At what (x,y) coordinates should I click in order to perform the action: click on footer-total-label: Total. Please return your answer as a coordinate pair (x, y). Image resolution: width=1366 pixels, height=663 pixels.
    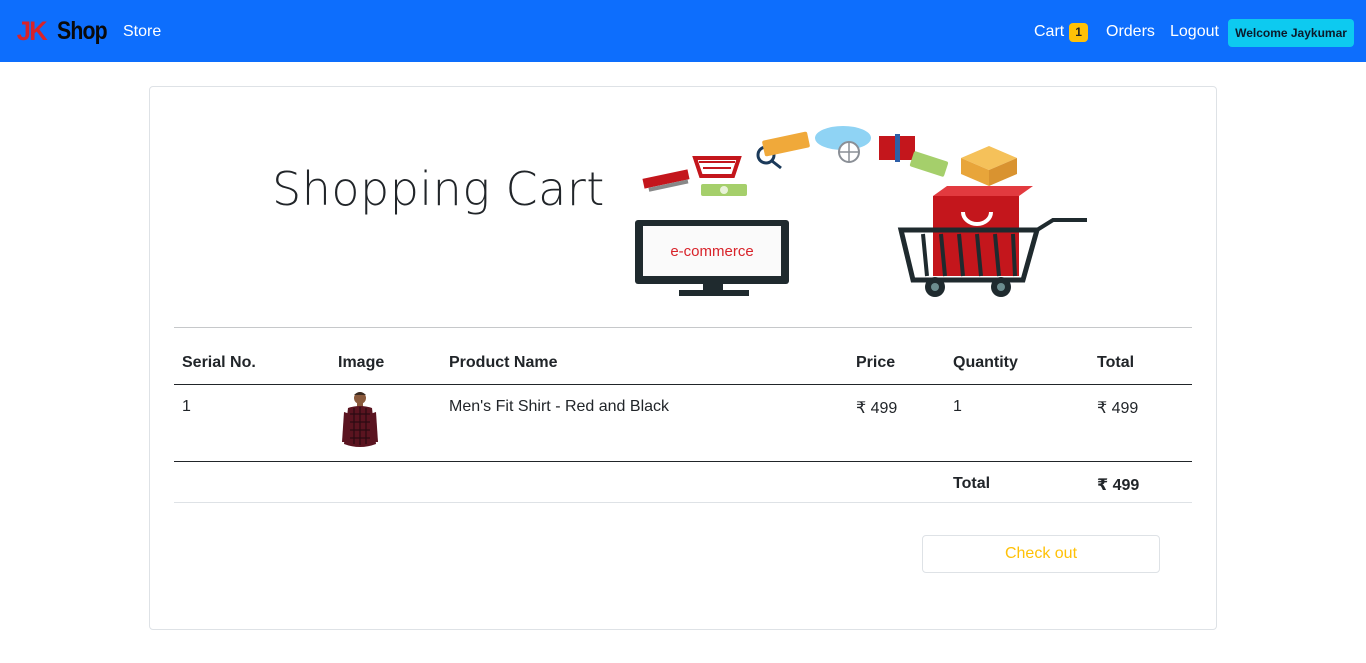
    Looking at the image, I should click on (972, 483).